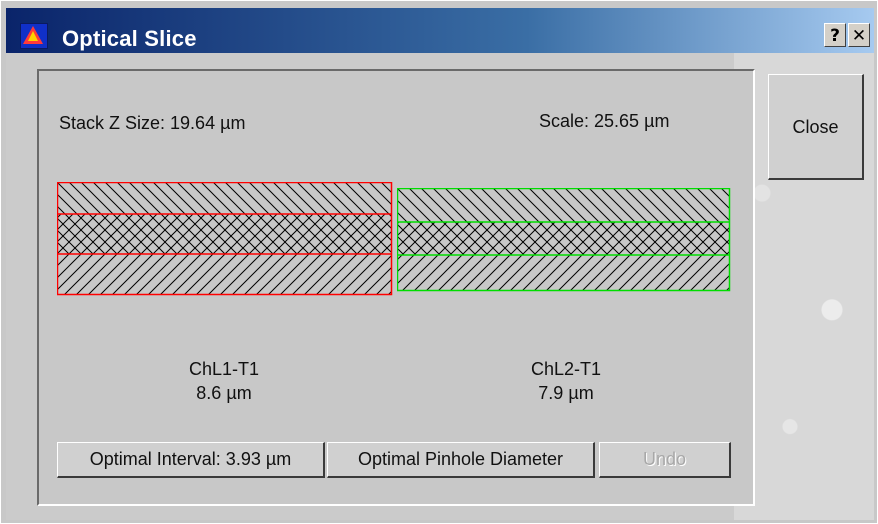 Image resolution: width=878 pixels, height=524 pixels. Describe the element at coordinates (835, 35) in the screenshot. I see `help-button: ?` at that location.